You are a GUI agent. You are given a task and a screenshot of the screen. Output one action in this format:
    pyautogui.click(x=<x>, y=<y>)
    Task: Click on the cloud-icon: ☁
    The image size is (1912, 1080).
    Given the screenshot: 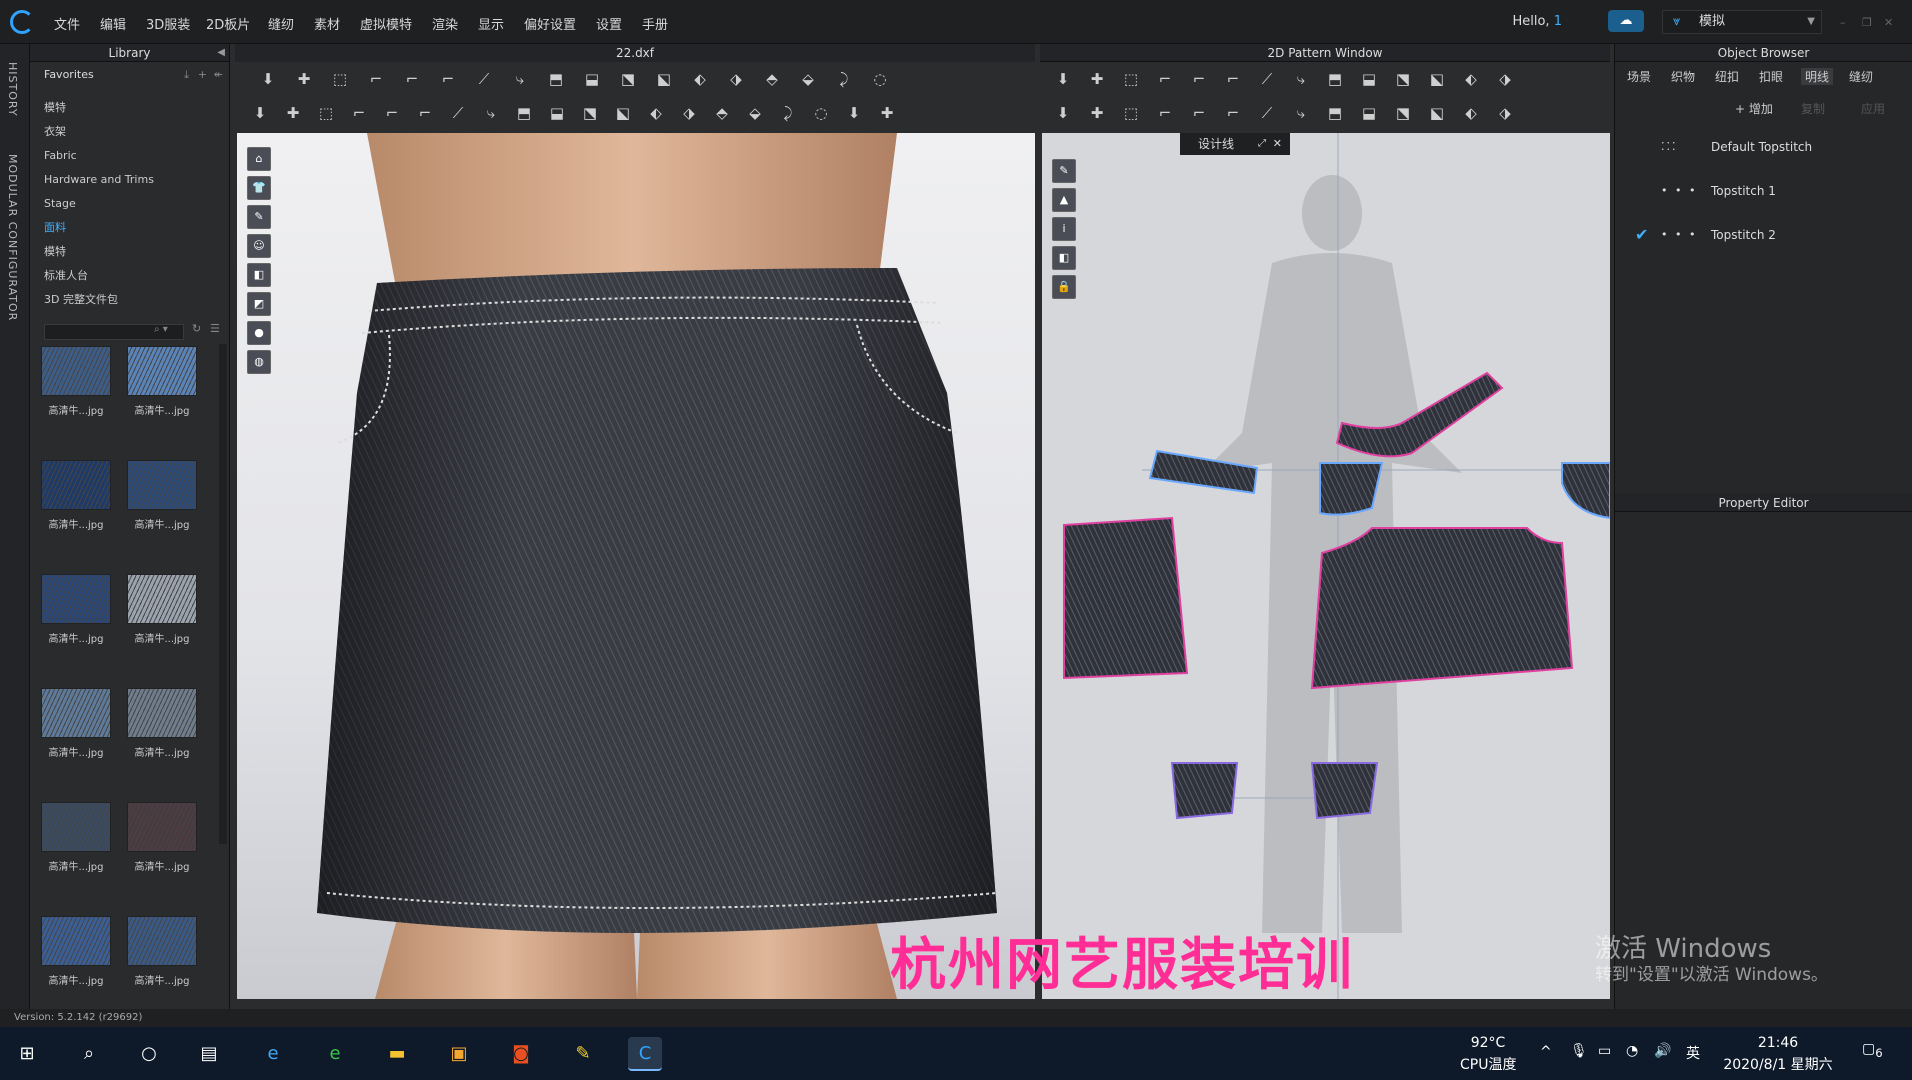 What is the action you would take?
    pyautogui.click(x=1626, y=21)
    